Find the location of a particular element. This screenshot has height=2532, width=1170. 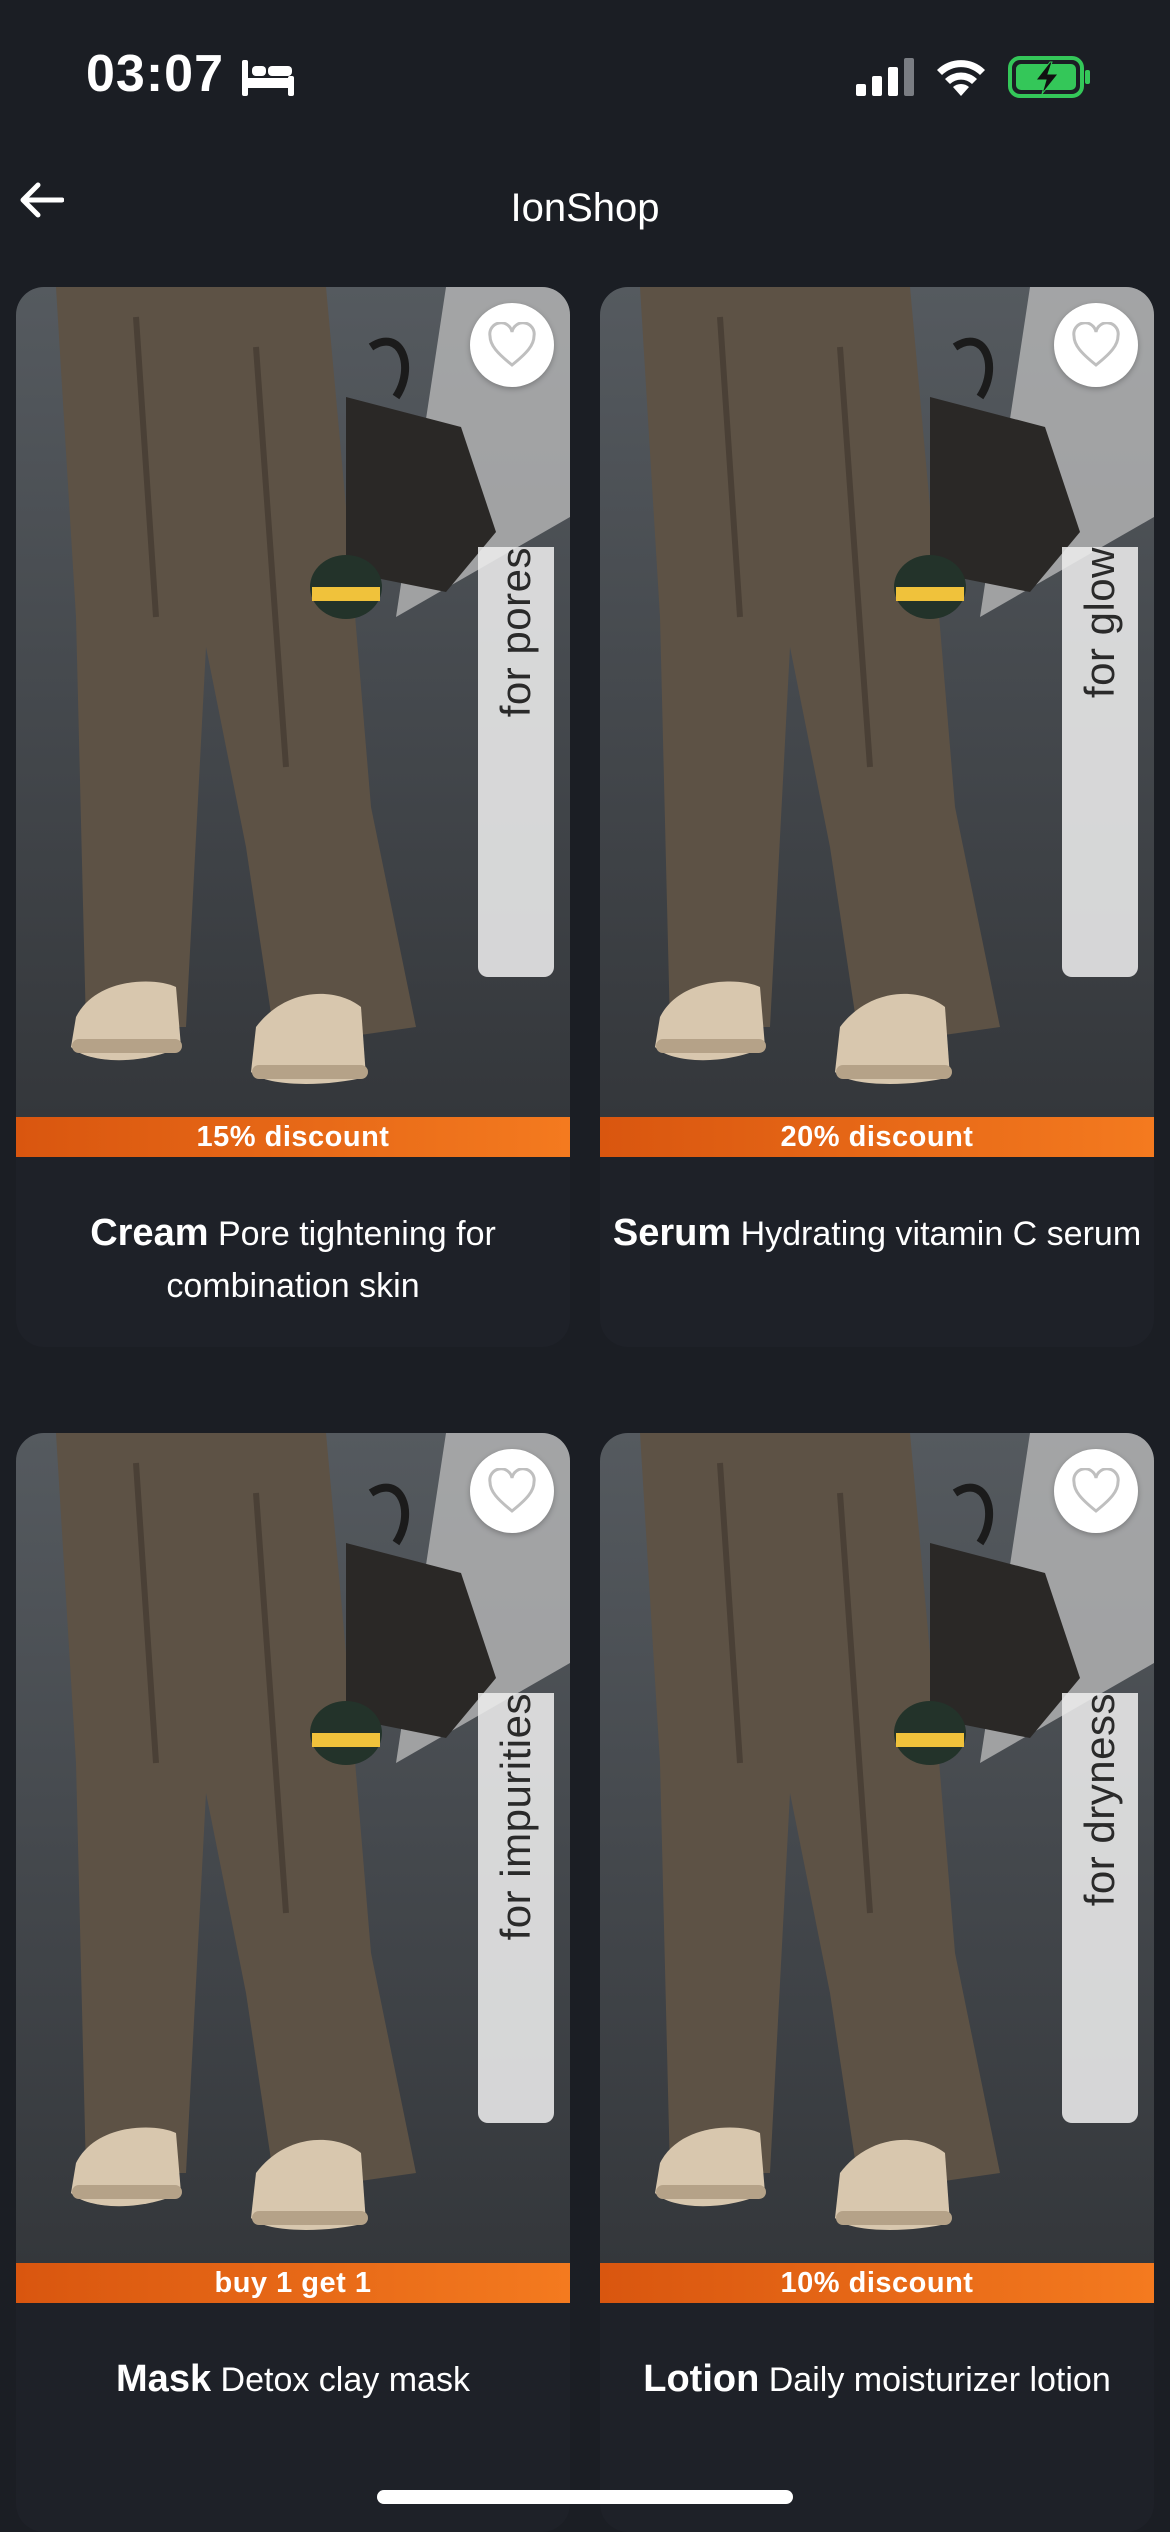

discount-banner: 15% discount is located at coordinates (293, 1137).